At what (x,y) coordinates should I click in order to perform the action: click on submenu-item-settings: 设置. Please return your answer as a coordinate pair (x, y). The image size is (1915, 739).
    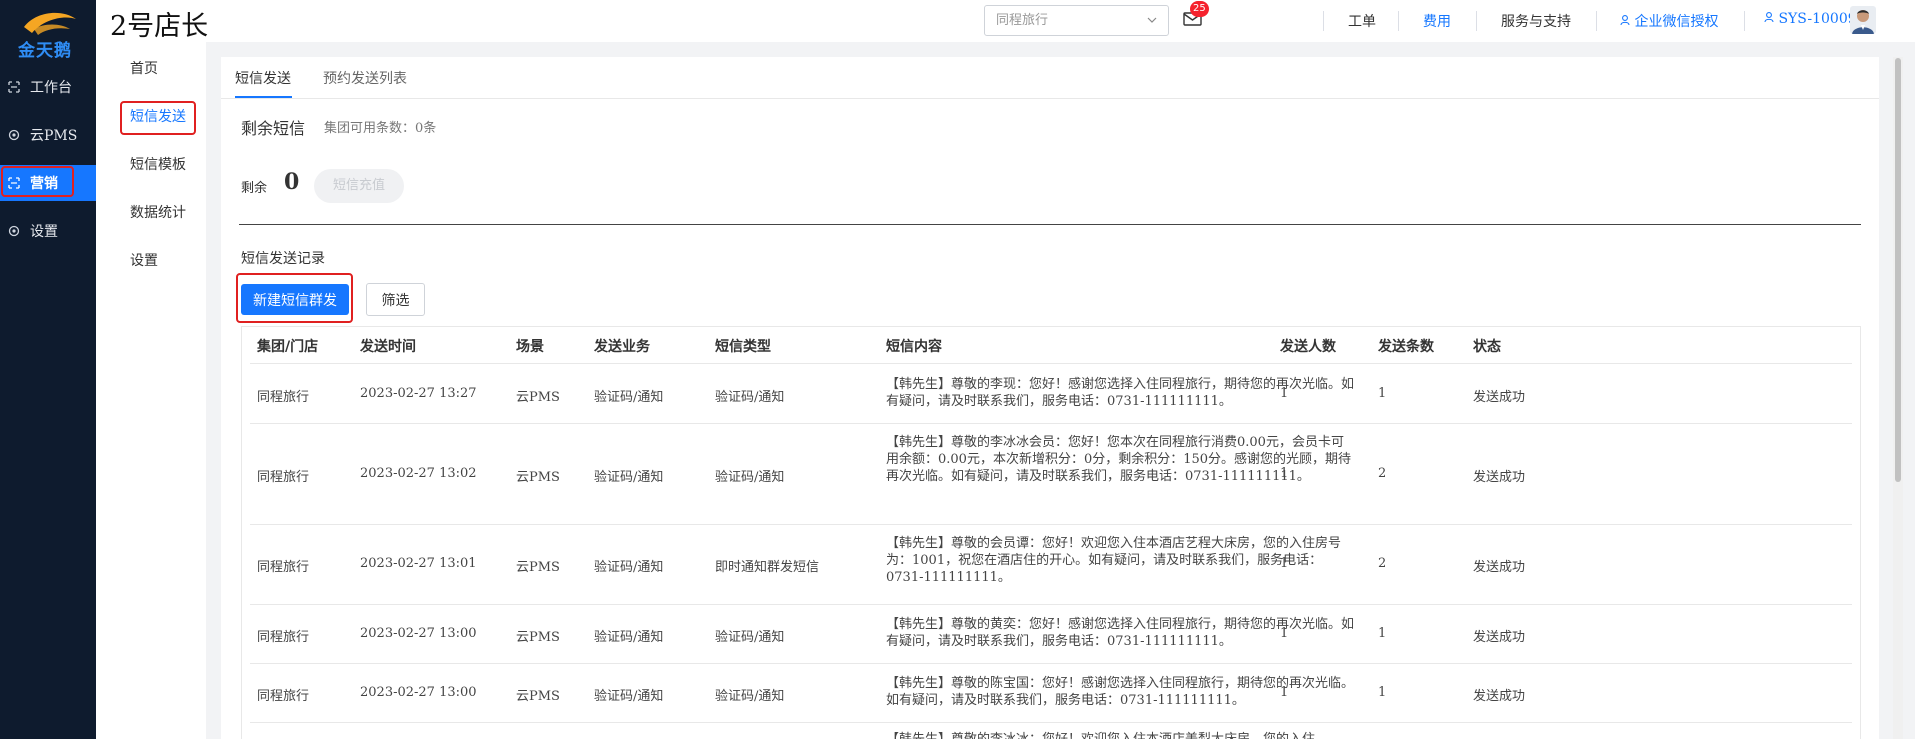
    Looking at the image, I should click on (144, 260).